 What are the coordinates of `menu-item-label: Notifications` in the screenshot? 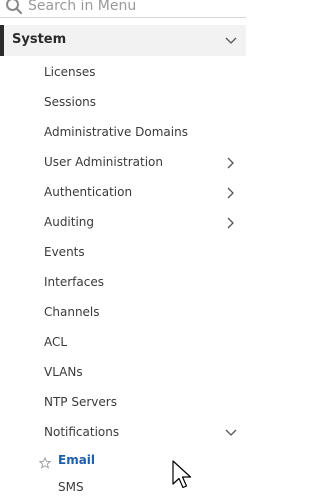 It's located at (82, 432).